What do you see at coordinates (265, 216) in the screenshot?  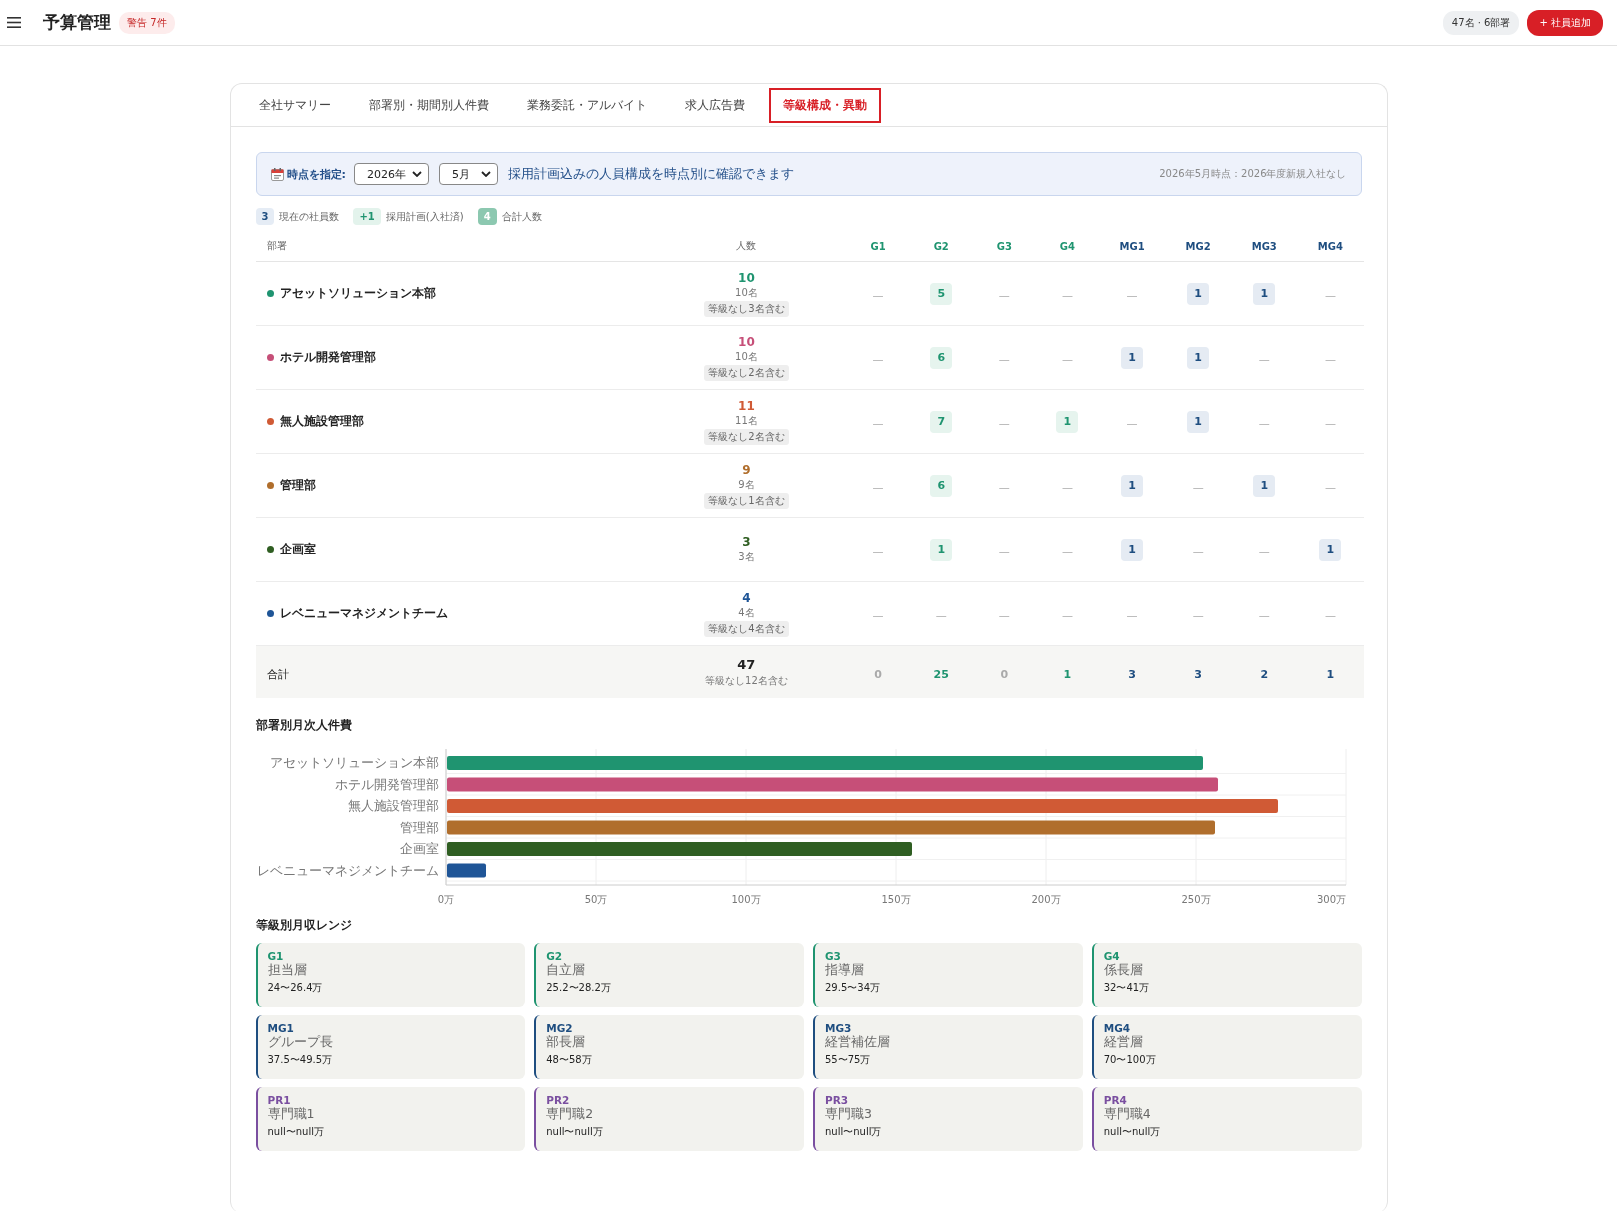 I see `legend-badge: 3` at bounding box center [265, 216].